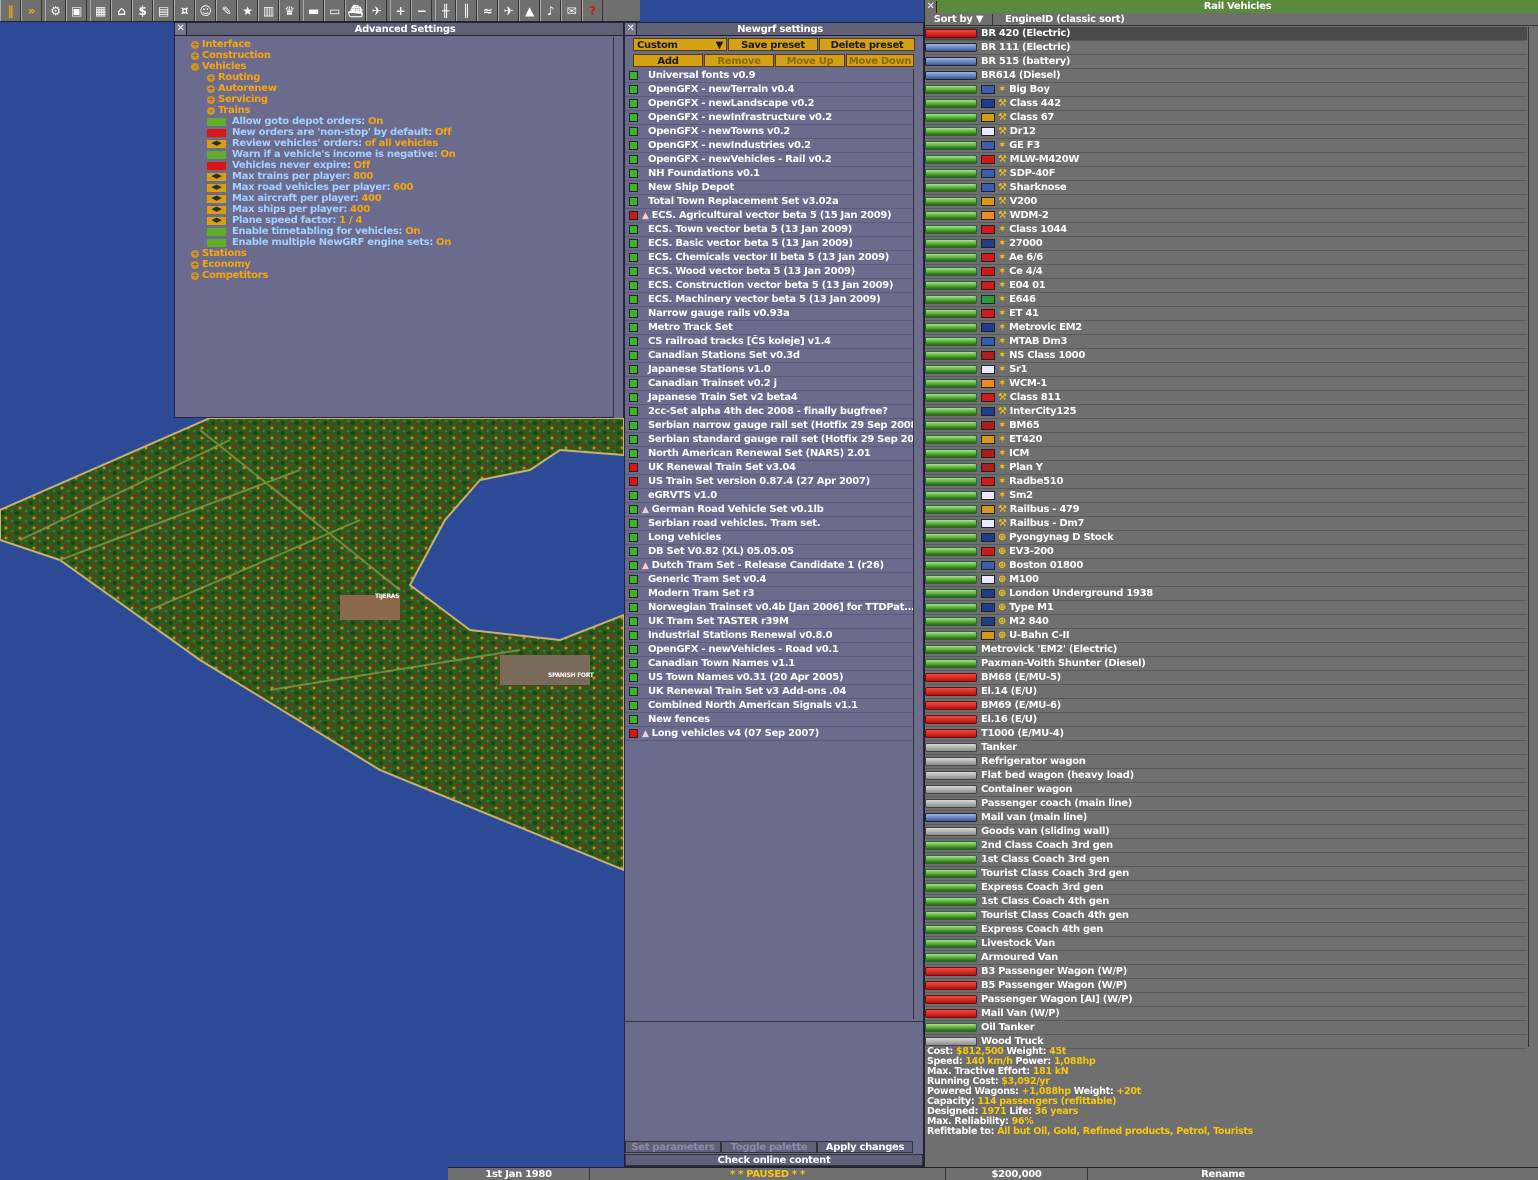 This screenshot has width=1538, height=1180. What do you see at coordinates (769, 202) in the screenshot?
I see `newgrf-list-item: Total Town Replacement Set v3.02a` at bounding box center [769, 202].